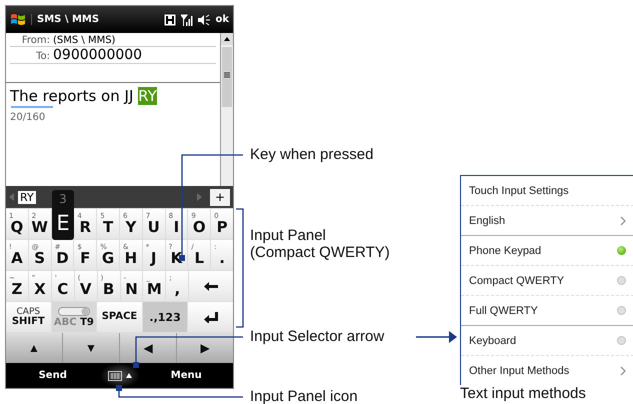 The image size is (633, 404). I want to click on selector-arrow-icon, so click(129, 375).